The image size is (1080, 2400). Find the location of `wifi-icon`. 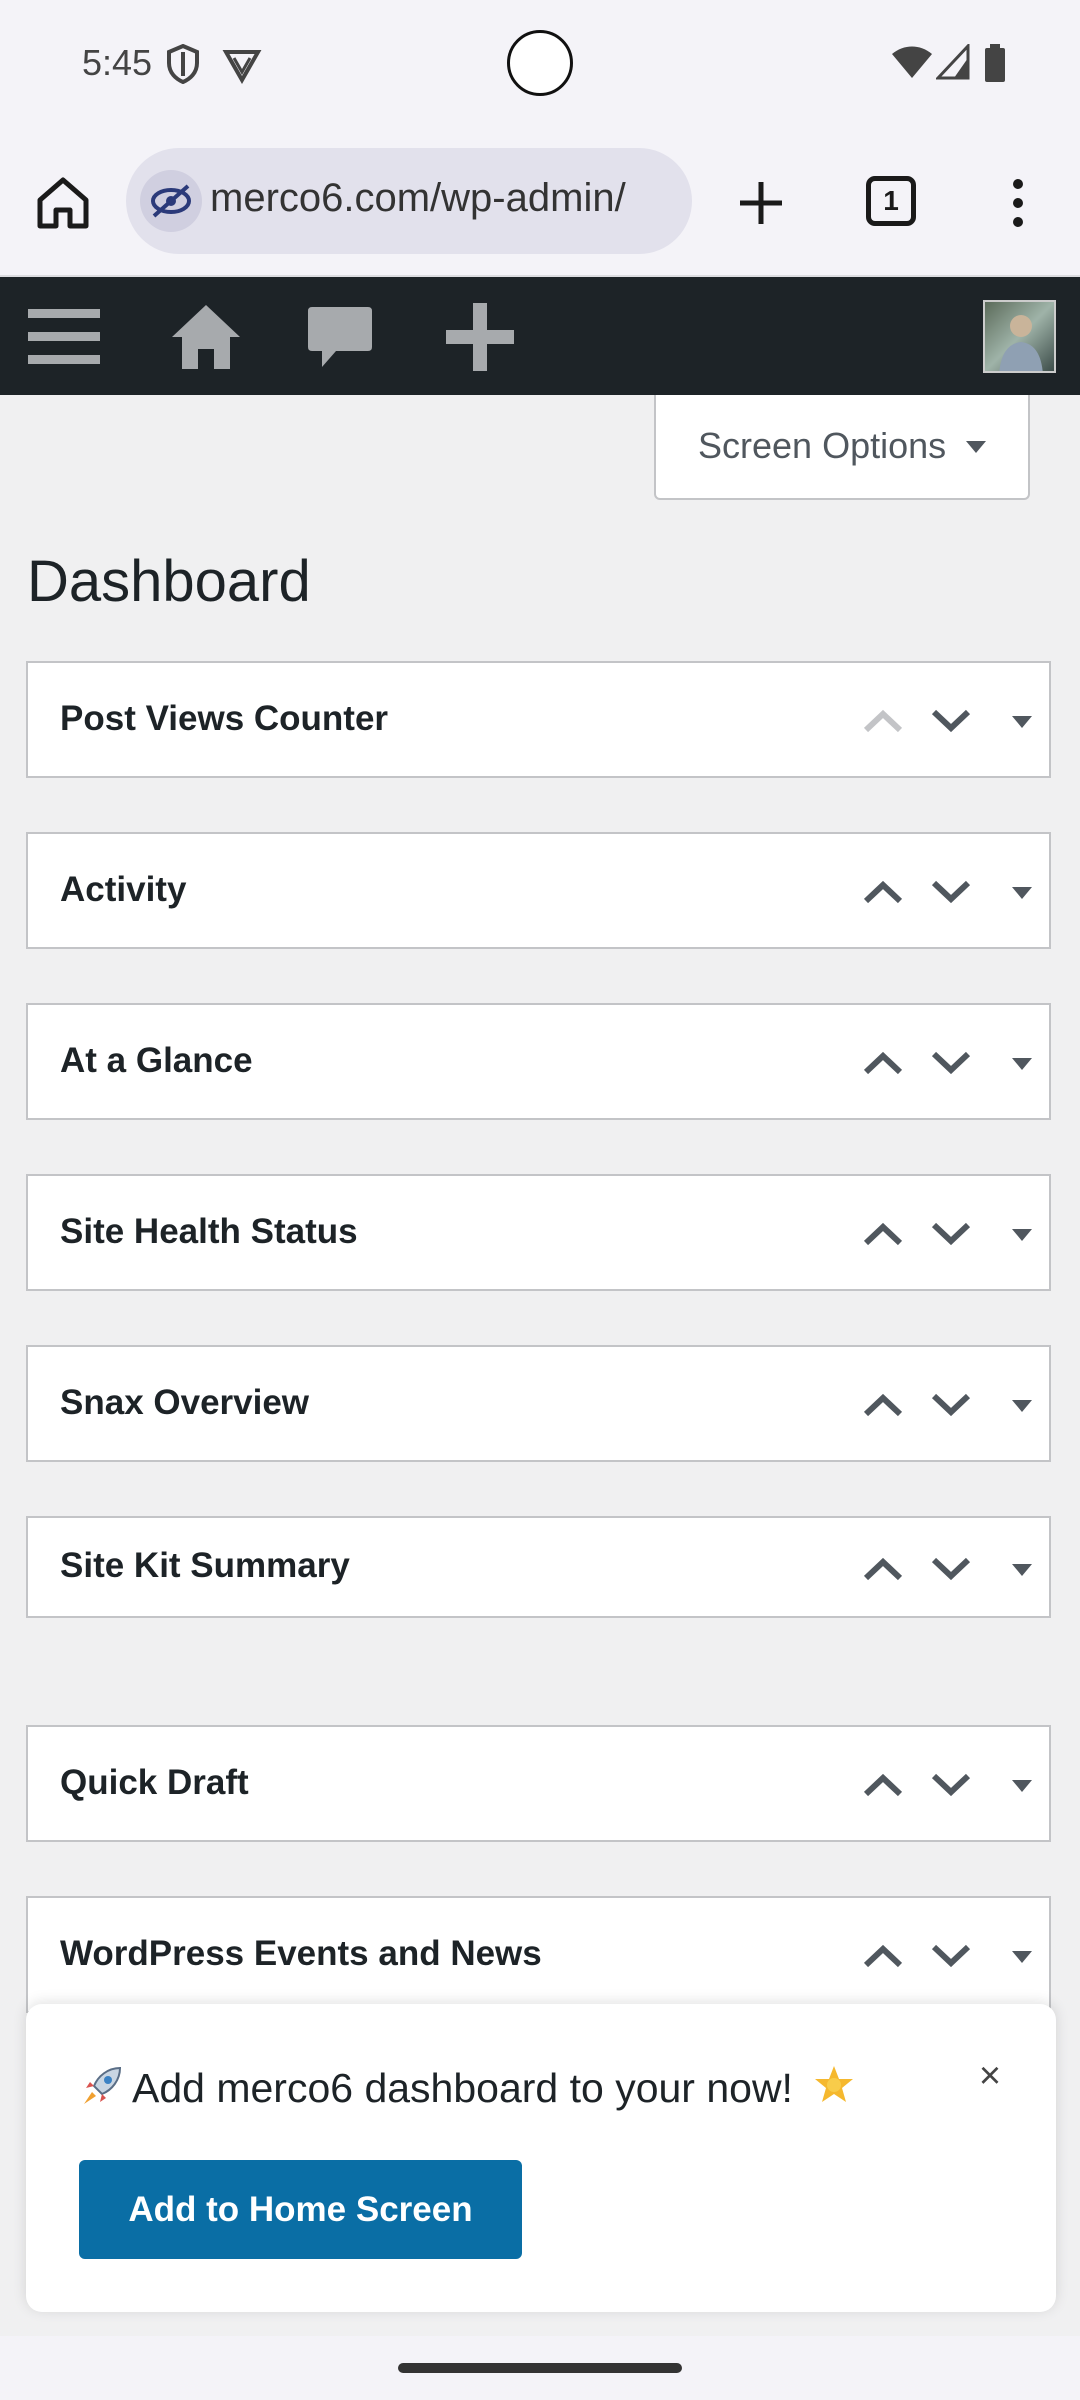

wifi-icon is located at coordinates (912, 64).